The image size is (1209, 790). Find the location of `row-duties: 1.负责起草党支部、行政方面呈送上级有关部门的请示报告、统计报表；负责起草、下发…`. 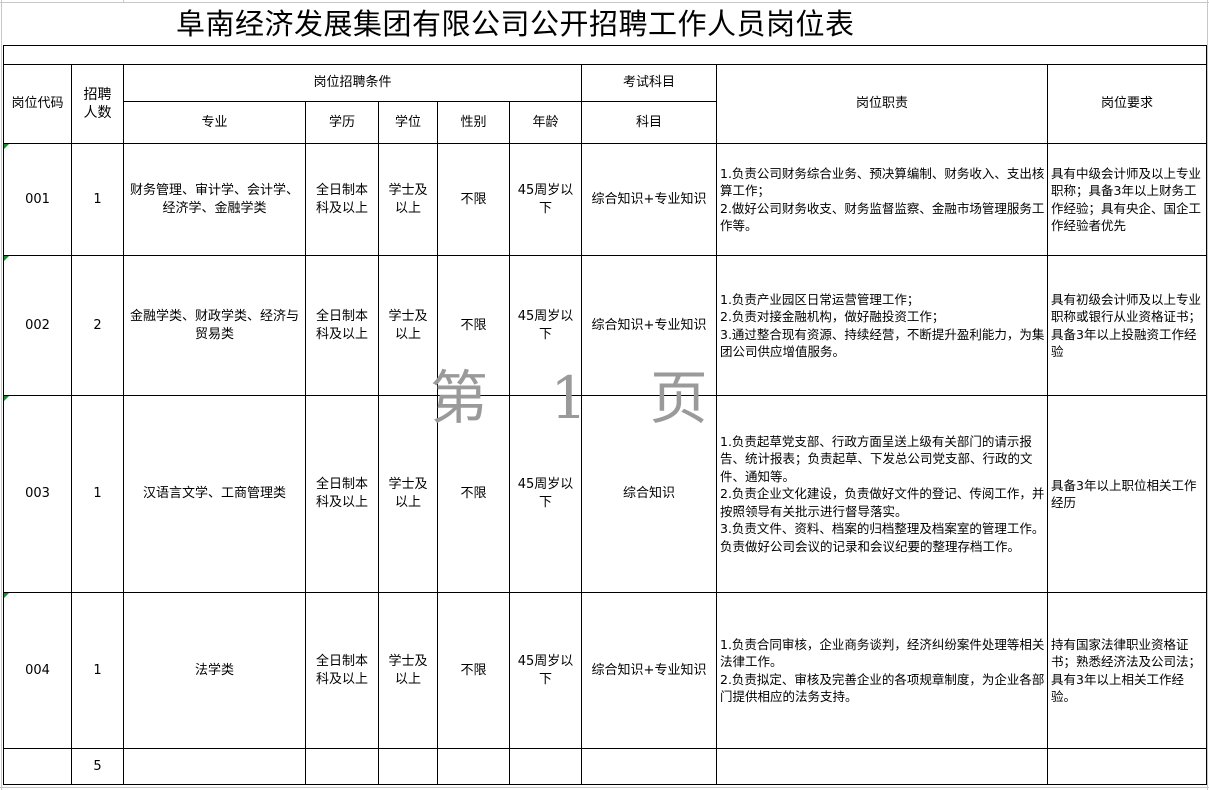

row-duties: 1.负责起草党支部、行政方面呈送上级有关部门的请示报告、统计报表；负责起草、下发… is located at coordinates (882, 494).